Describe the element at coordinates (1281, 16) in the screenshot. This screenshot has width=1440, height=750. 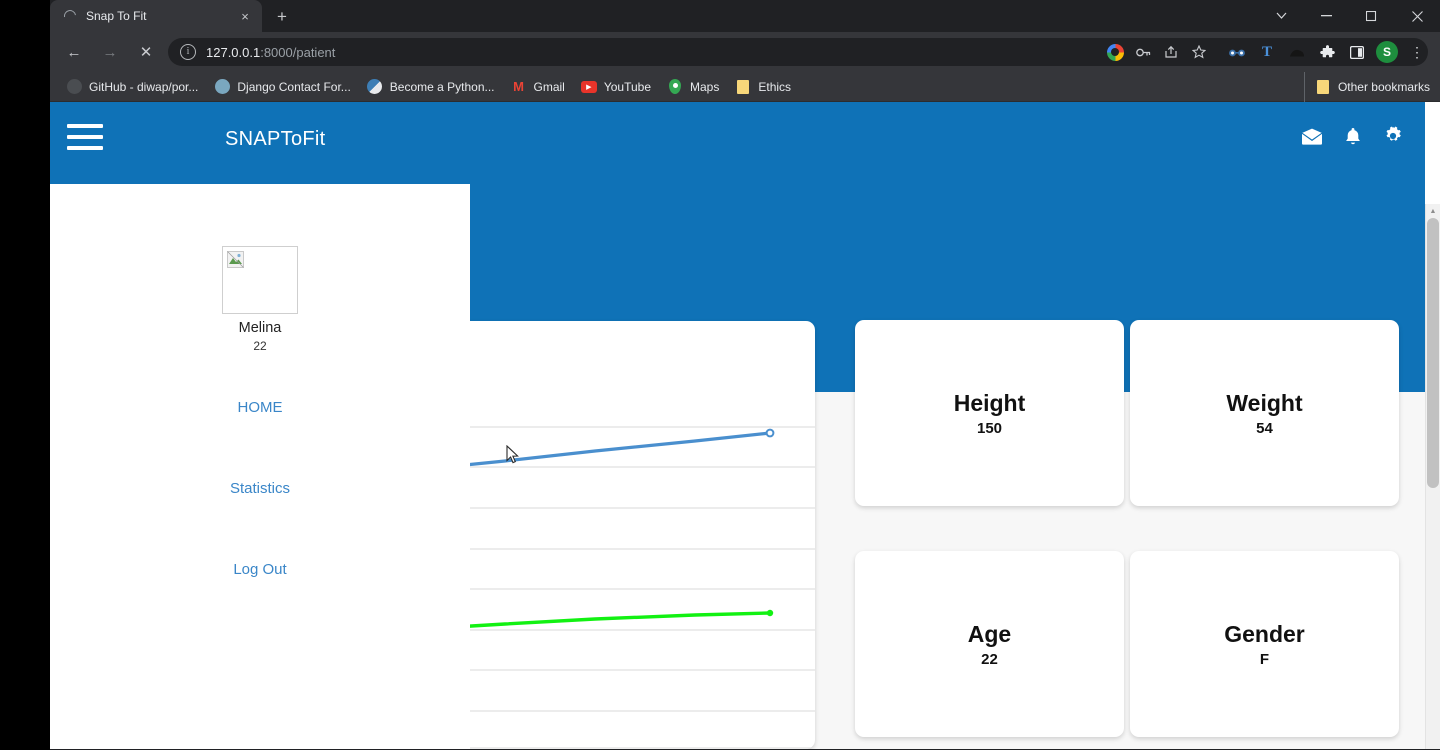
I see `tab-search-icon` at that location.